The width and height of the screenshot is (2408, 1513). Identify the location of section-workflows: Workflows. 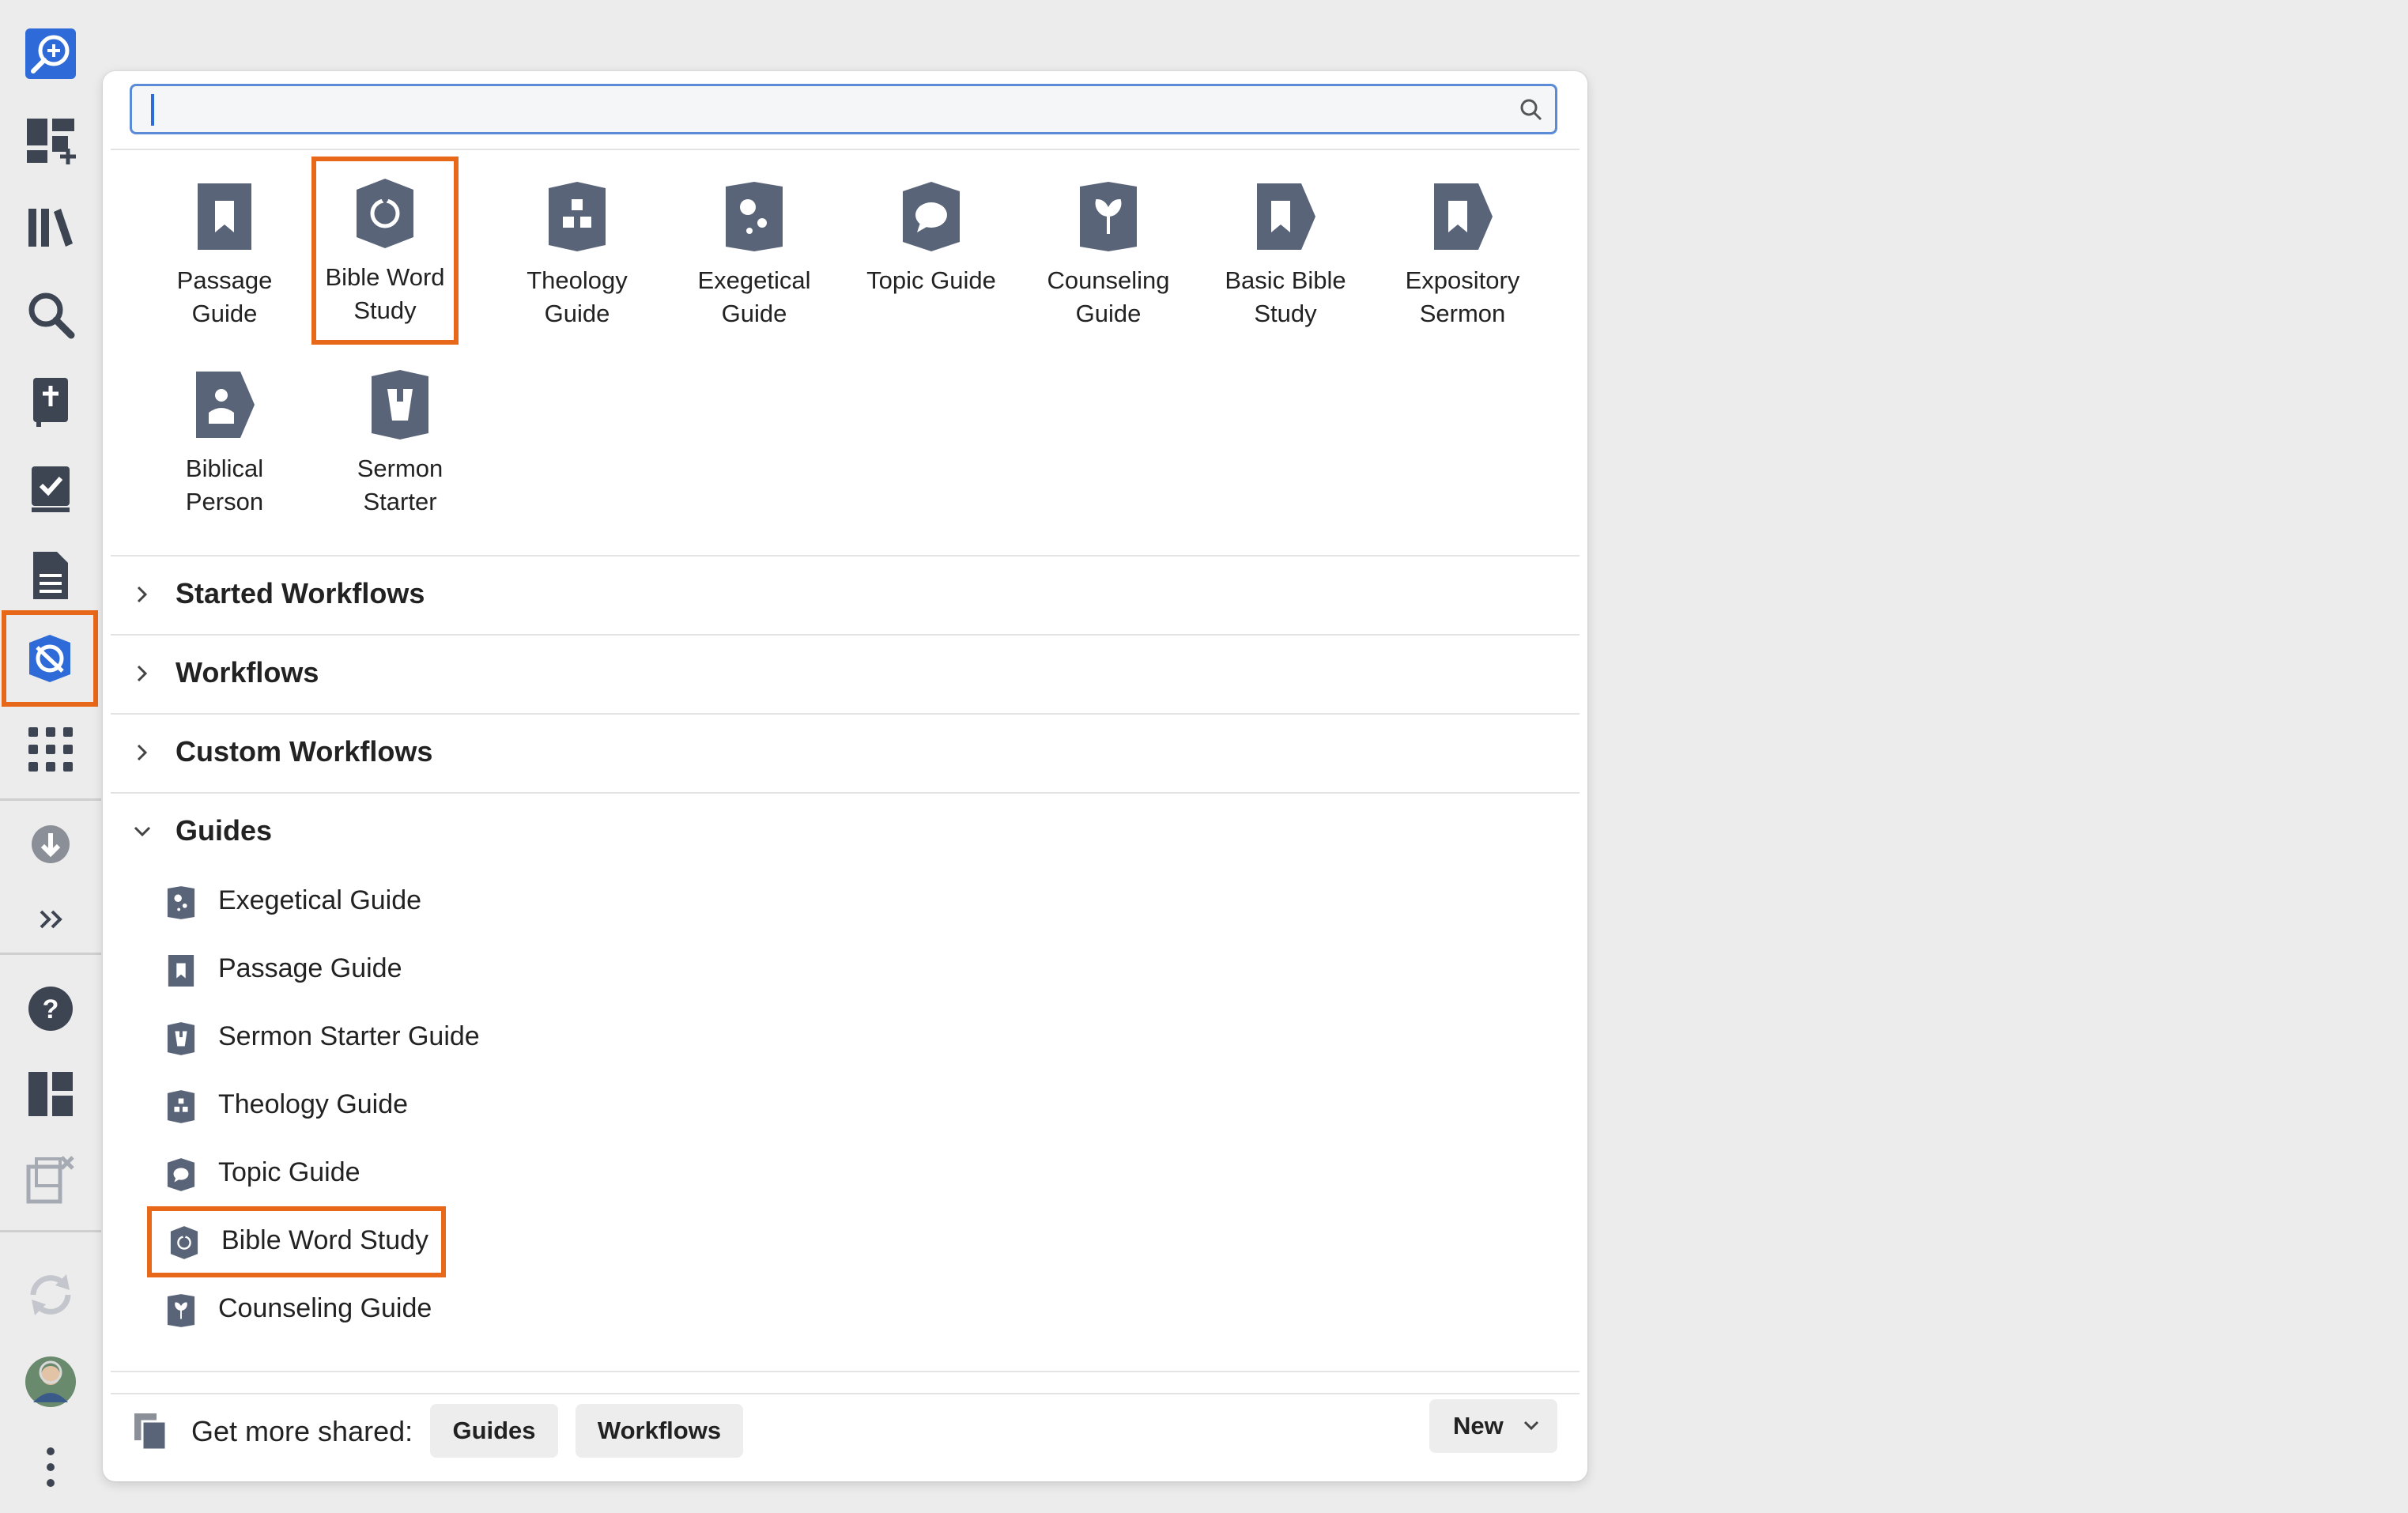
(845, 675).